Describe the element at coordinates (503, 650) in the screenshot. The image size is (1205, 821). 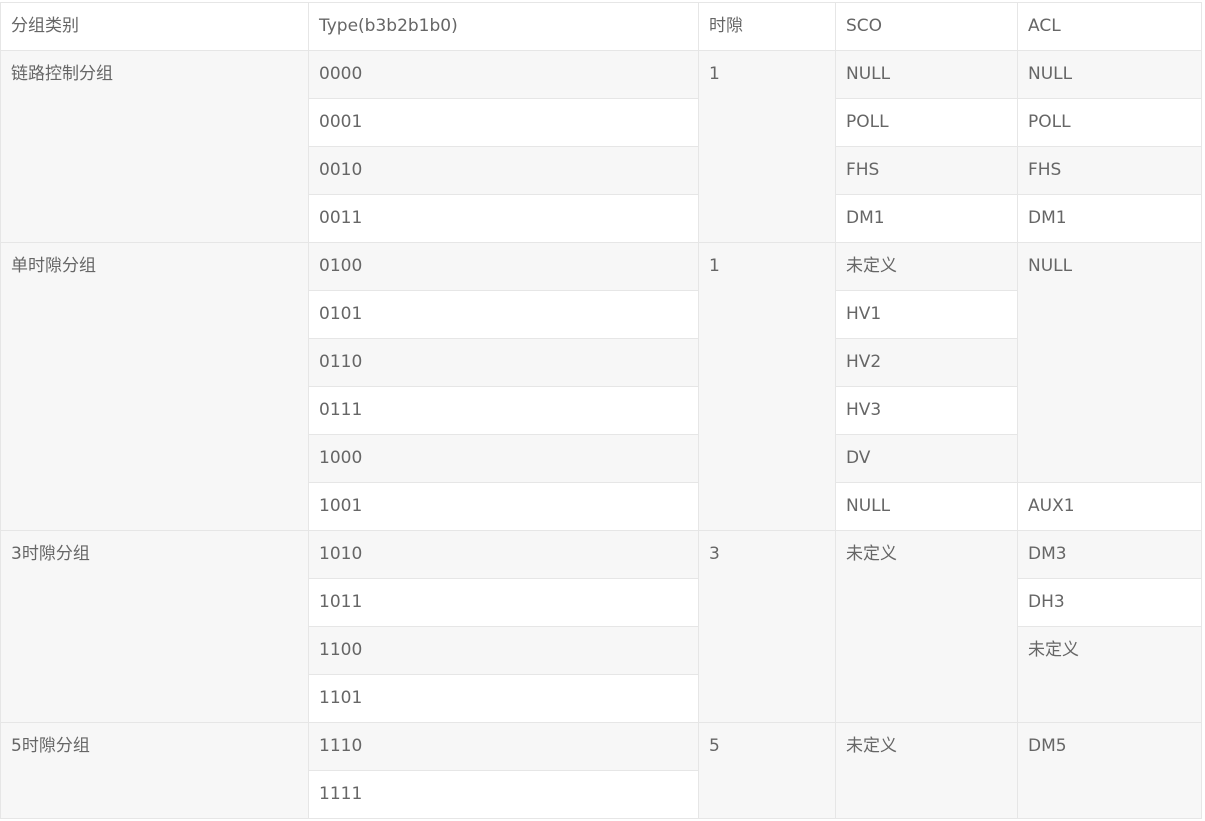
I see `type-cell: 1100` at that location.